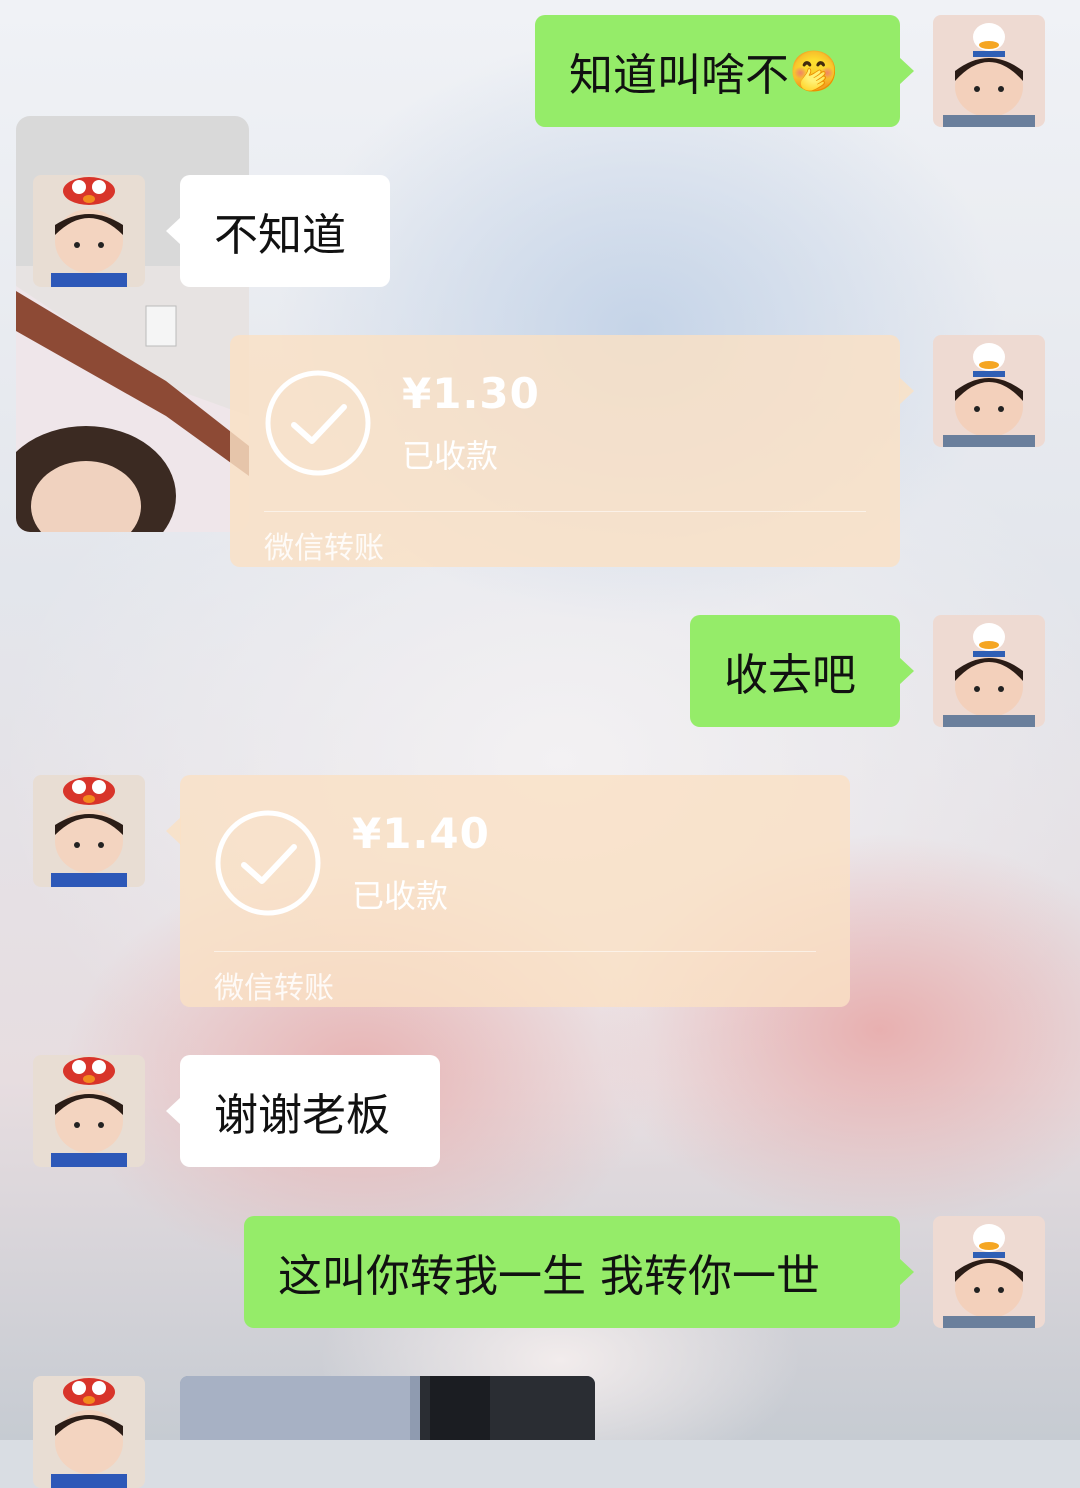  I want to click on transfer-card-sent: ¥1.30 已收款 微信转账, so click(572, 451).